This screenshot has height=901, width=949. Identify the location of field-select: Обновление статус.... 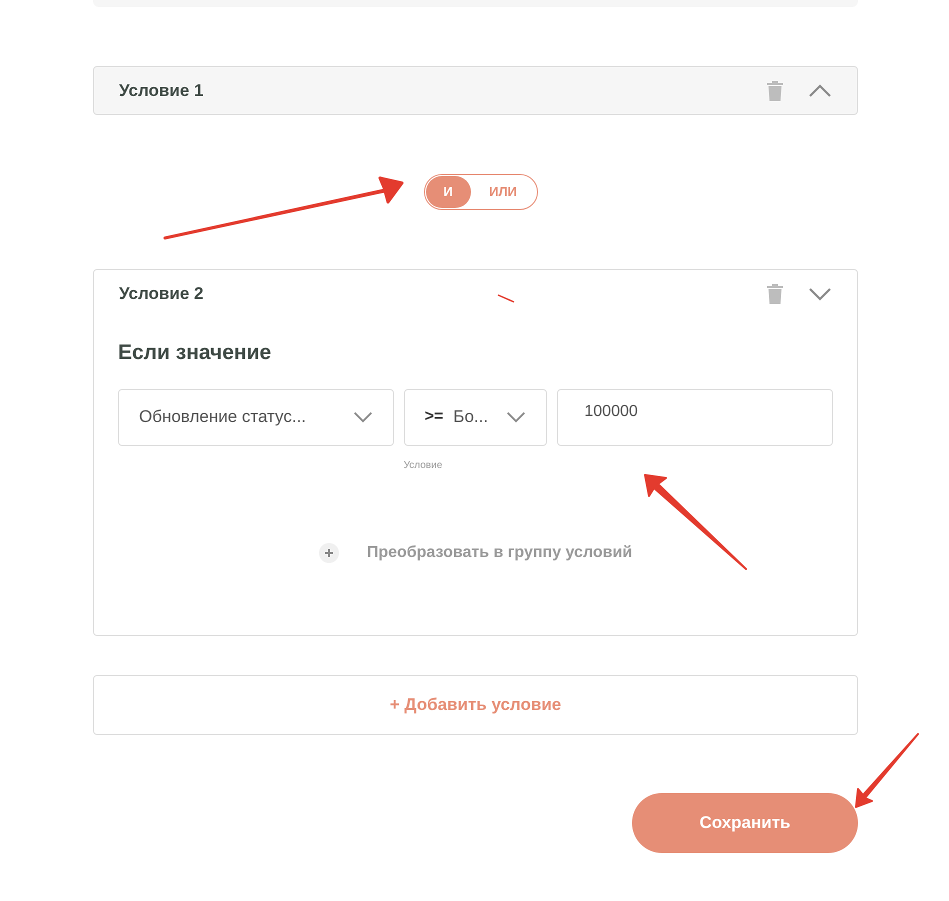
(256, 417).